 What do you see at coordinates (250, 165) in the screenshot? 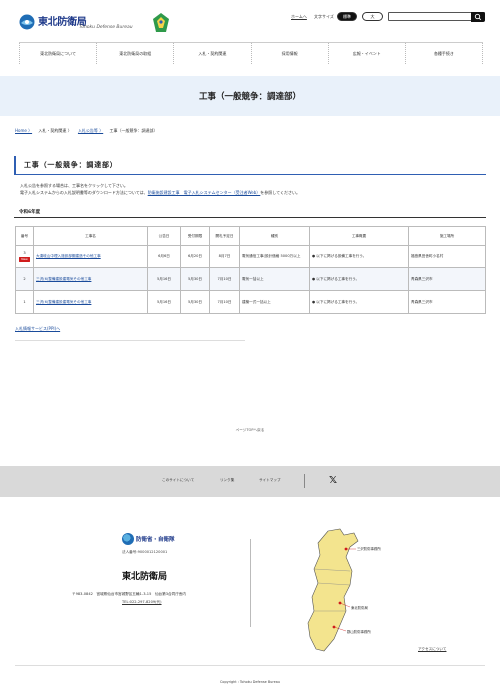
I see `section-heading: 工事（一般競争：調達部）` at bounding box center [250, 165].